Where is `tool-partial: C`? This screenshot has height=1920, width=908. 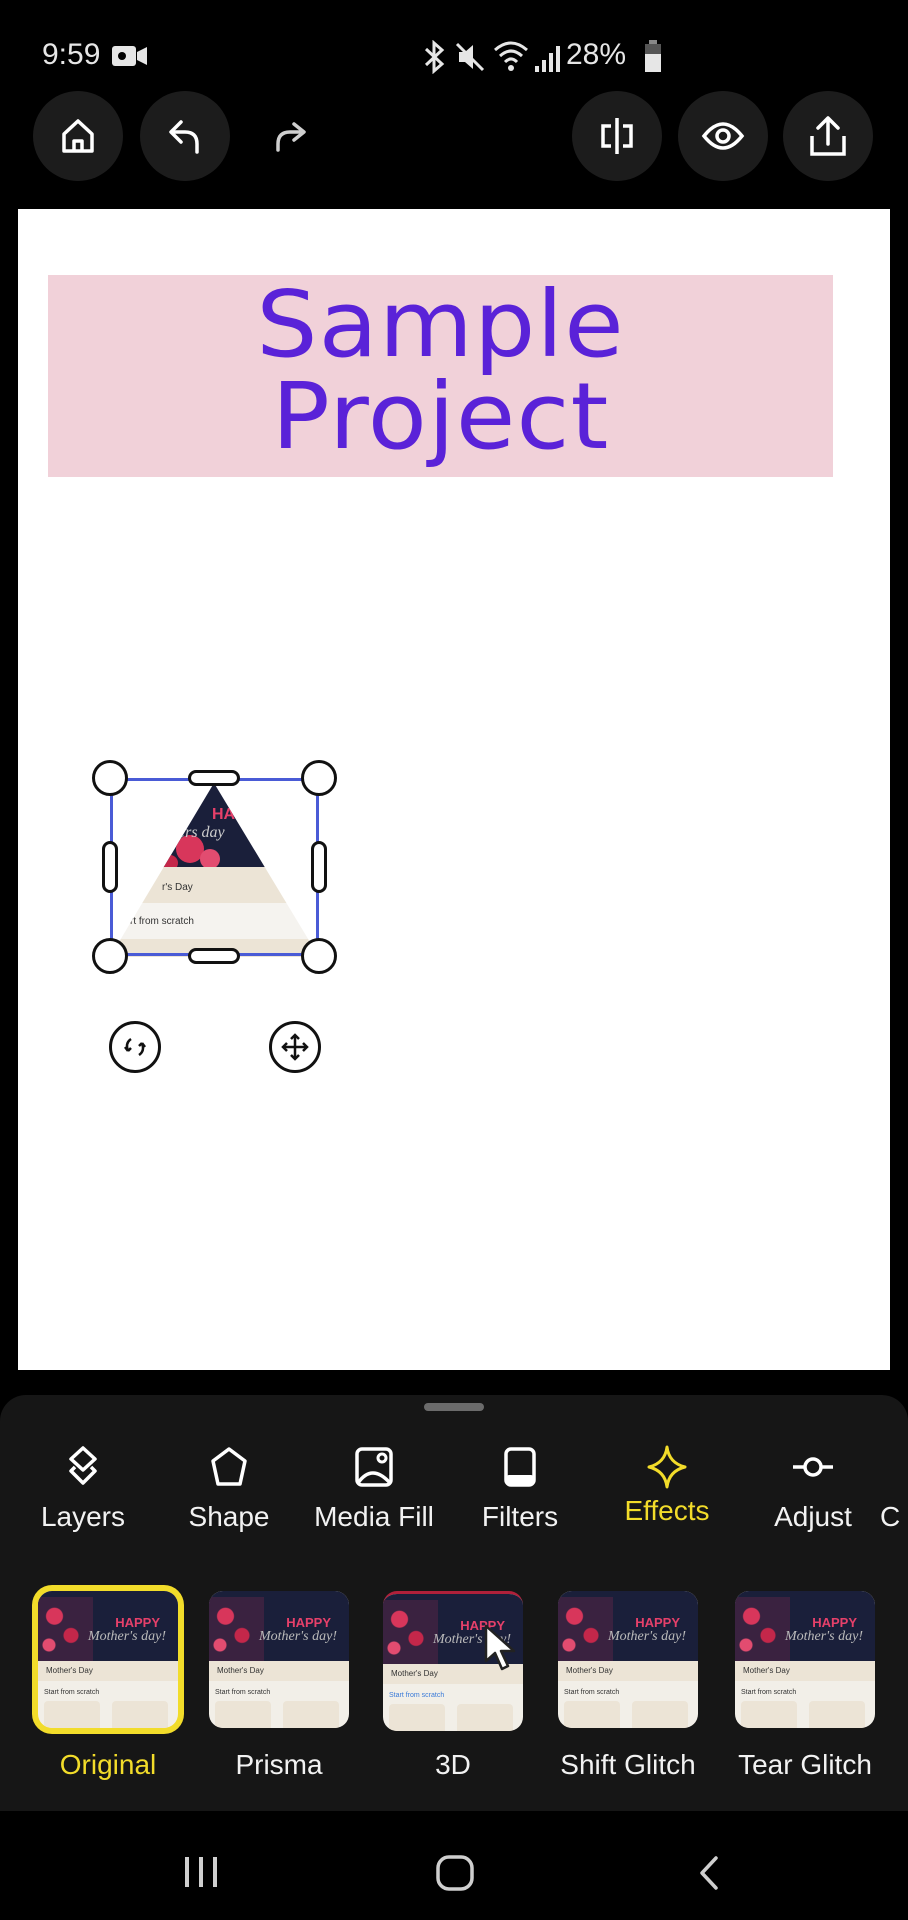 tool-partial: C is located at coordinates (894, 1489).